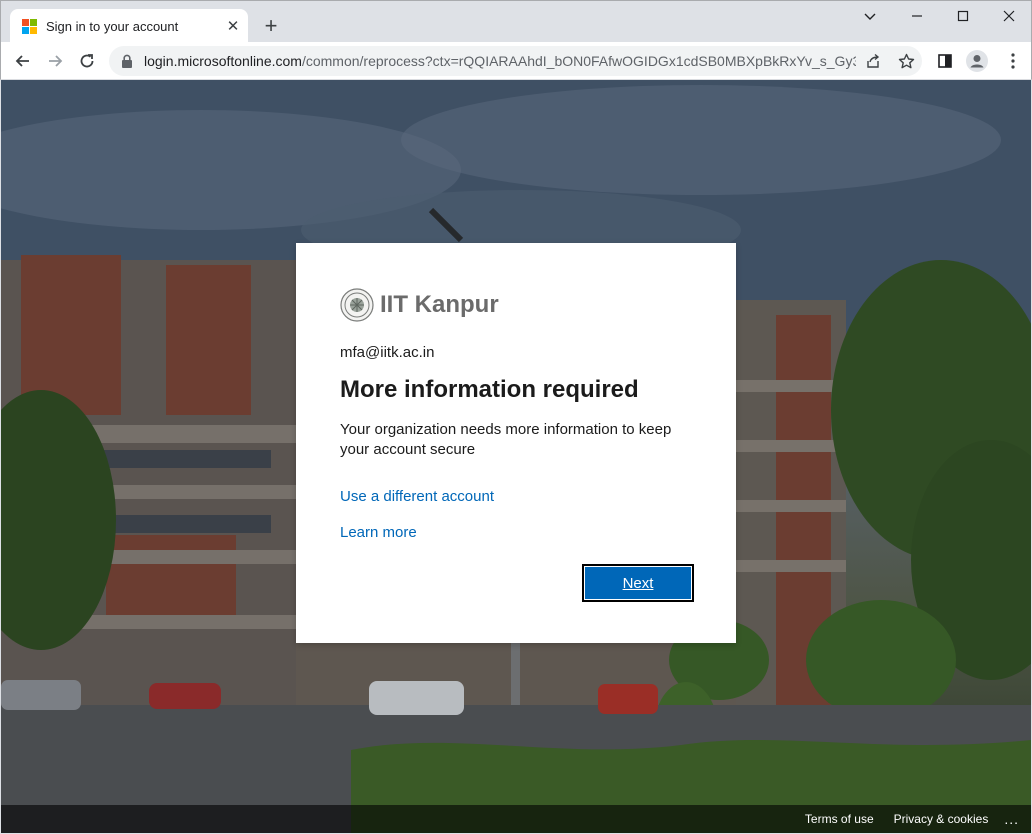 The width and height of the screenshot is (1032, 834). What do you see at coordinates (977, 61) in the screenshot?
I see `profile-icon` at bounding box center [977, 61].